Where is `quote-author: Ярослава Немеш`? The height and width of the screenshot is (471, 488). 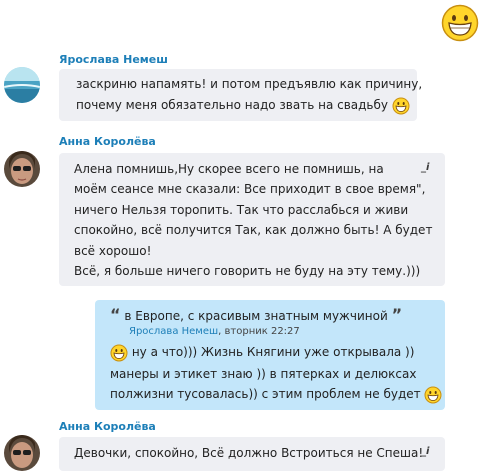 quote-author: Ярослава Немеш is located at coordinates (173, 331).